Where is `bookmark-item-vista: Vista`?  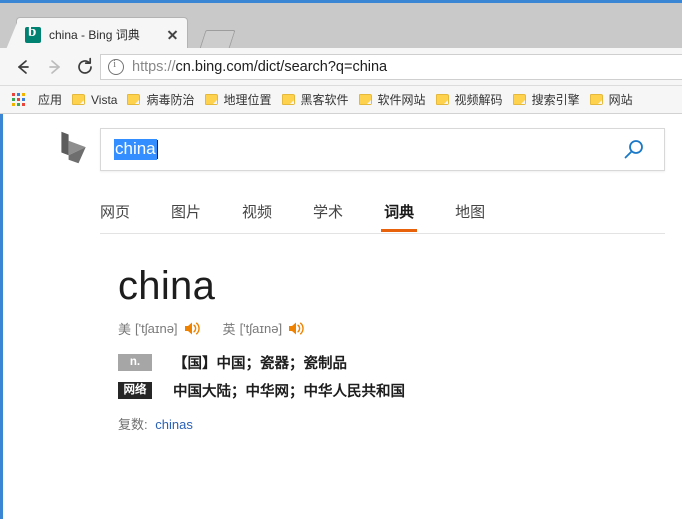
bookmark-item-vista: Vista is located at coordinates (94, 100).